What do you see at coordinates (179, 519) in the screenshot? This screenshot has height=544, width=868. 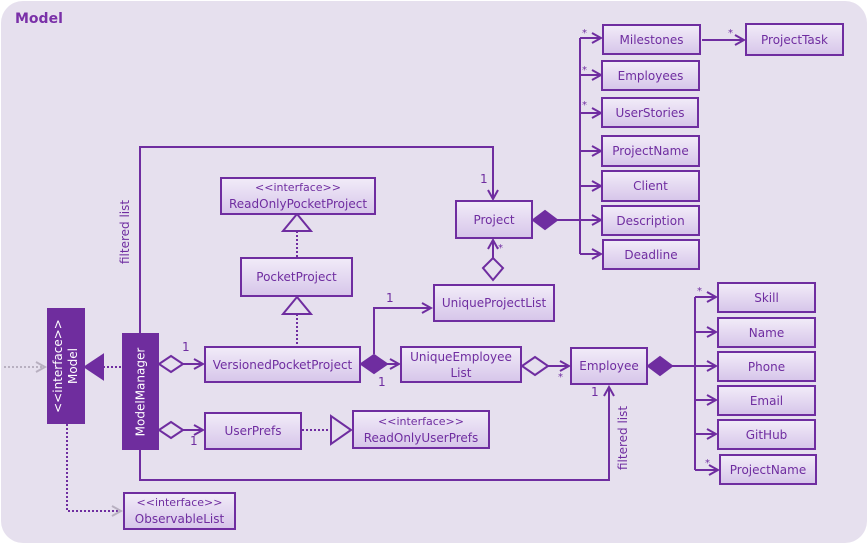 I see `class-name: ObservableList` at bounding box center [179, 519].